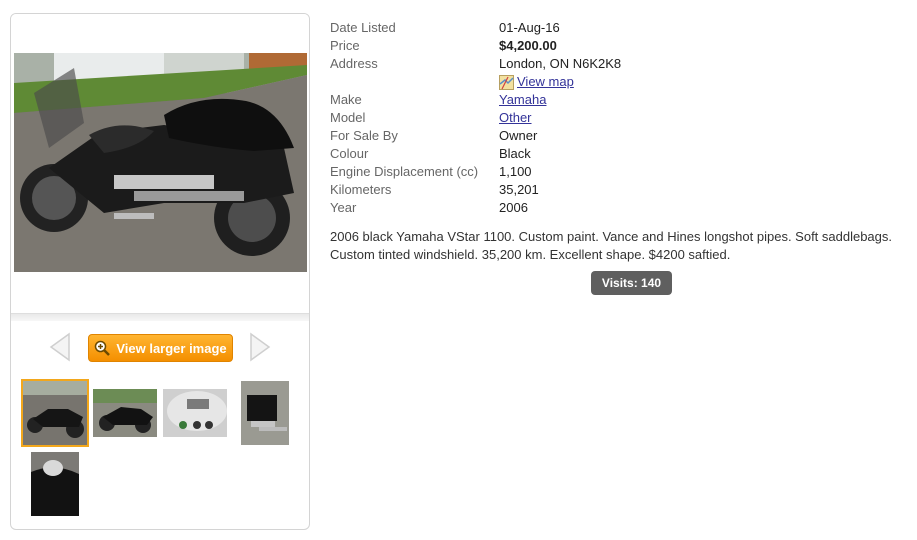 The image size is (917, 540). Describe the element at coordinates (475, 208) in the screenshot. I see `detail-row-year: Year 2006` at that location.